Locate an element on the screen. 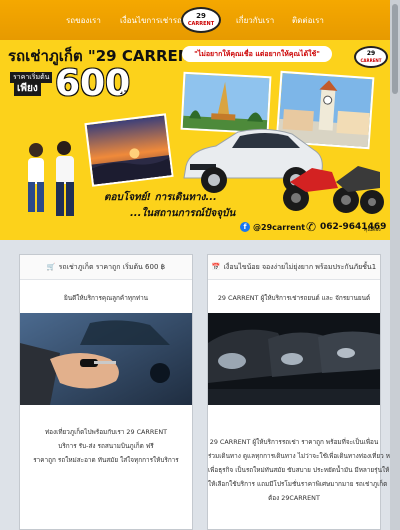 This screenshot has width=400, height=530. motorbike-image is located at coordinates (332, 180).